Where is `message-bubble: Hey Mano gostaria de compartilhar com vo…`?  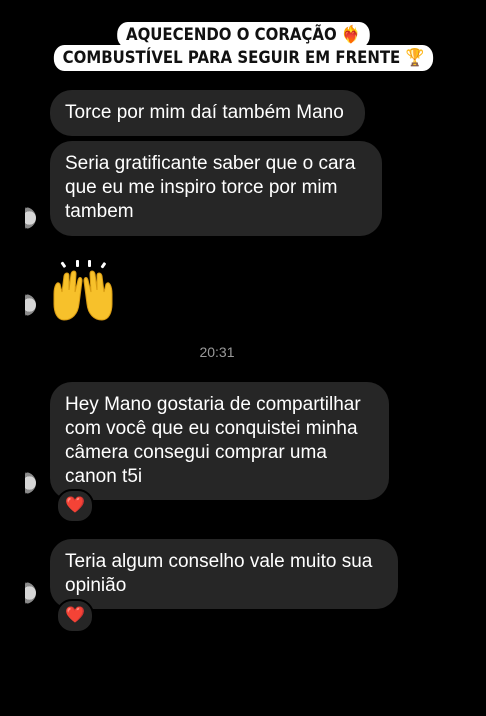
message-bubble: Hey Mano gostaria de compartilhar com vo… is located at coordinates (219, 441).